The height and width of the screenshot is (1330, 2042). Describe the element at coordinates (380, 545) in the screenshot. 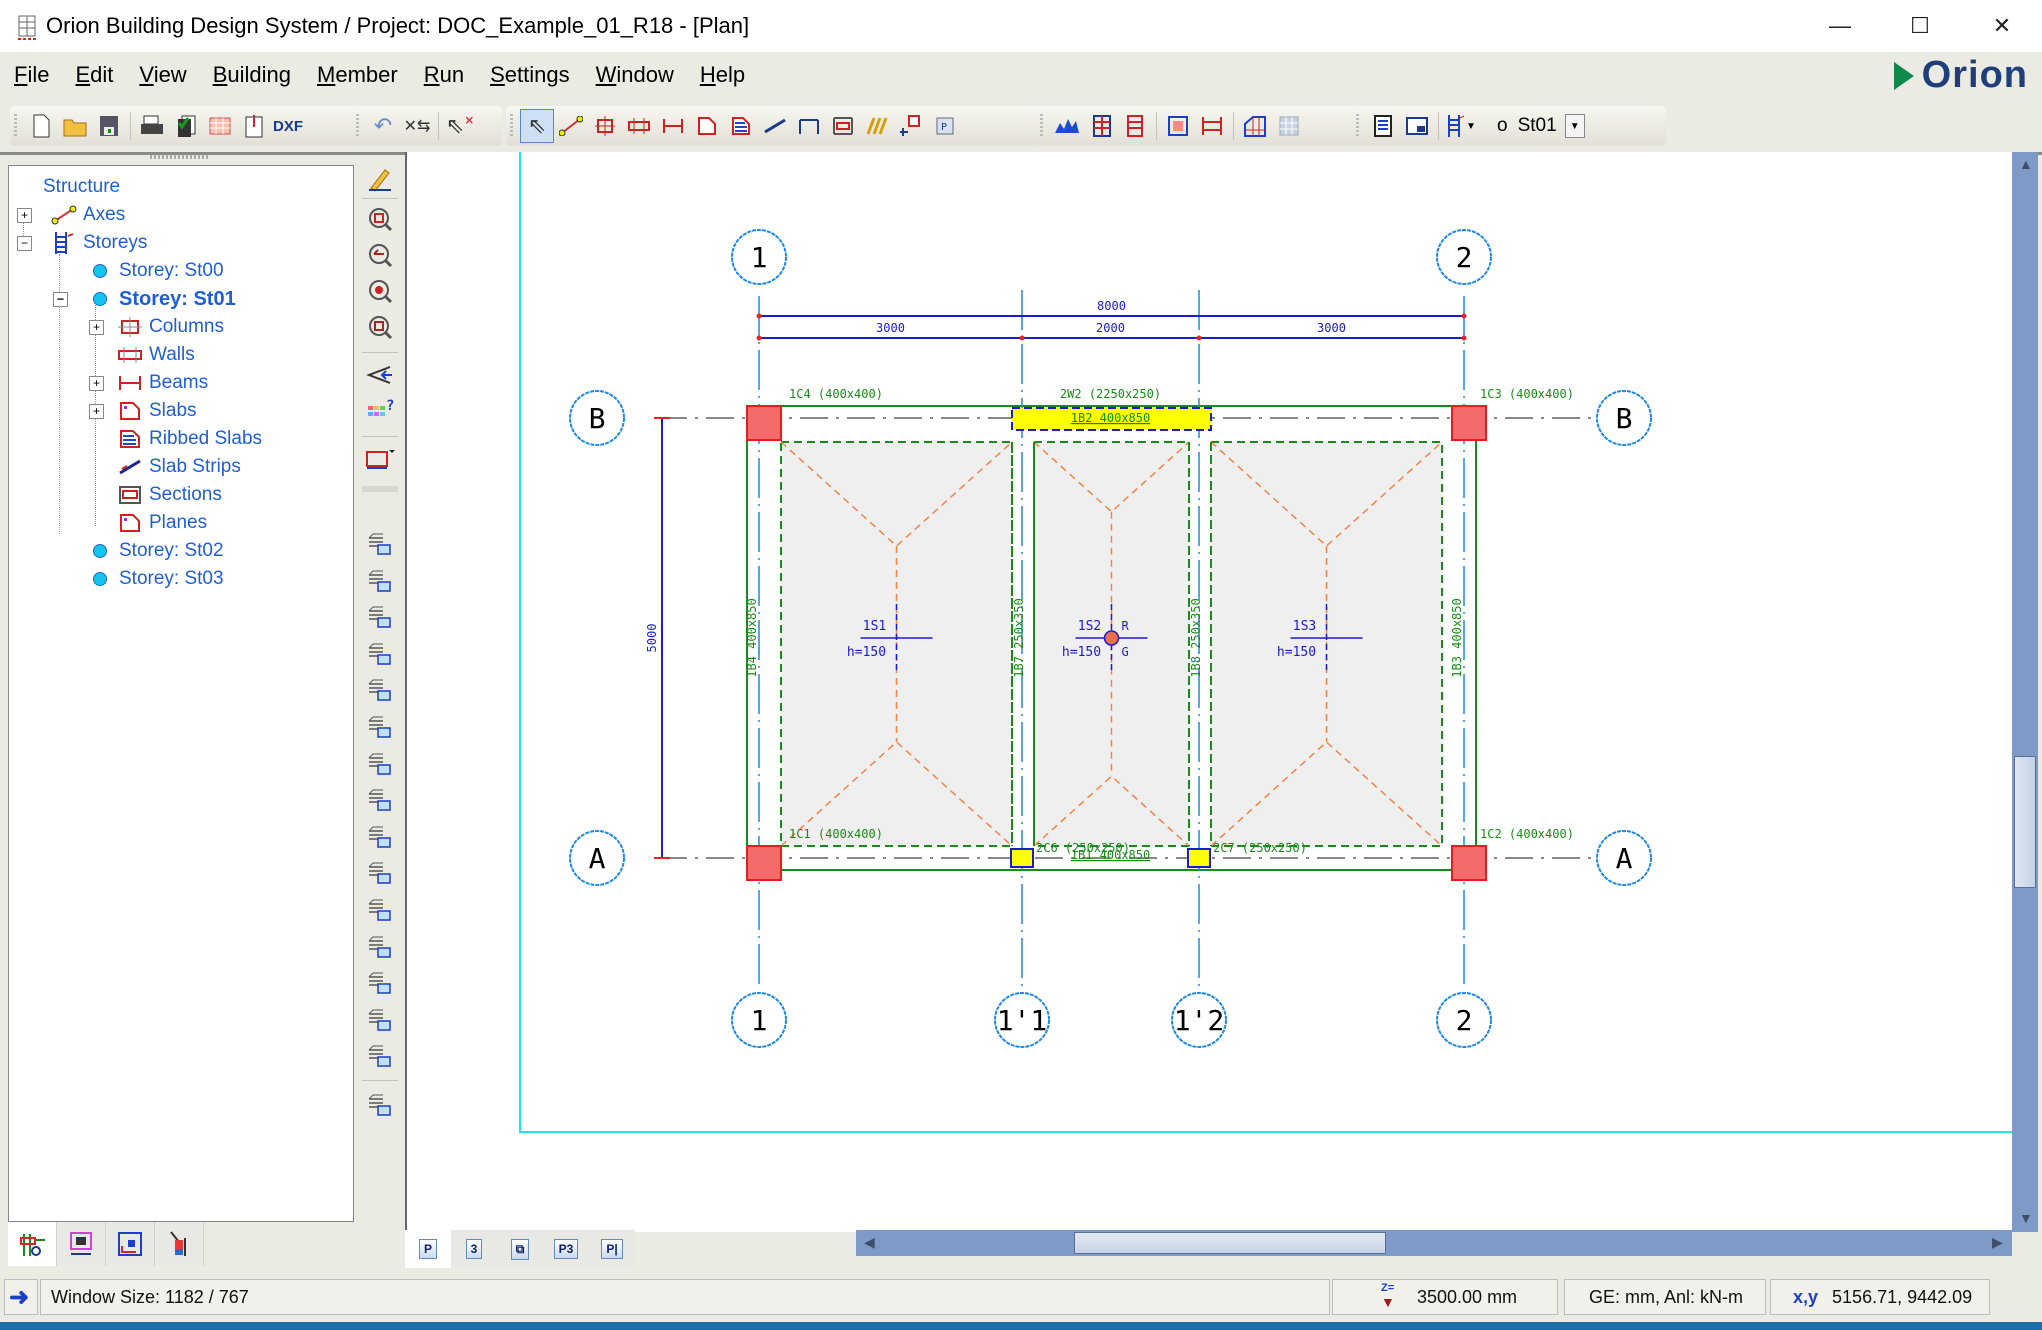

I see `storey-window-icon` at that location.